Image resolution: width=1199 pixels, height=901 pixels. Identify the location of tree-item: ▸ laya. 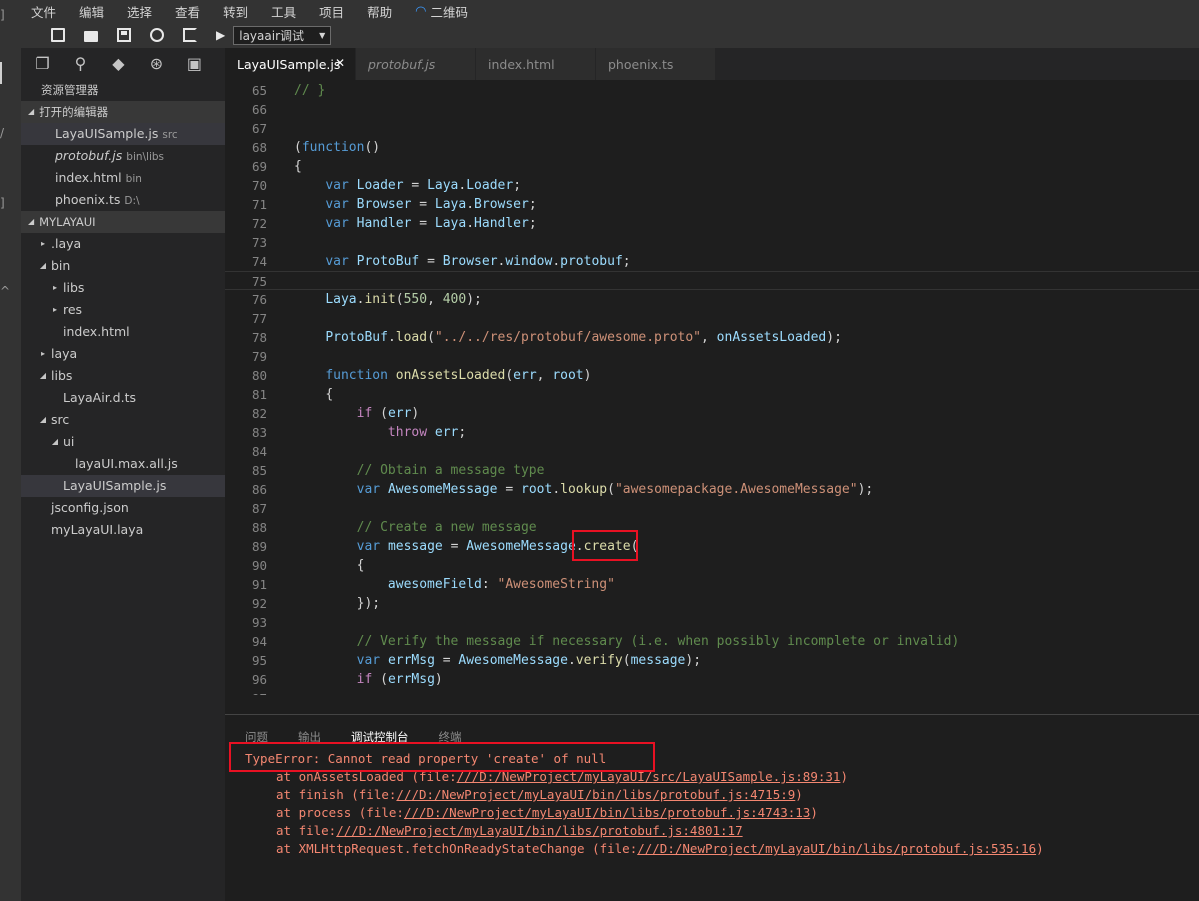
(123, 354).